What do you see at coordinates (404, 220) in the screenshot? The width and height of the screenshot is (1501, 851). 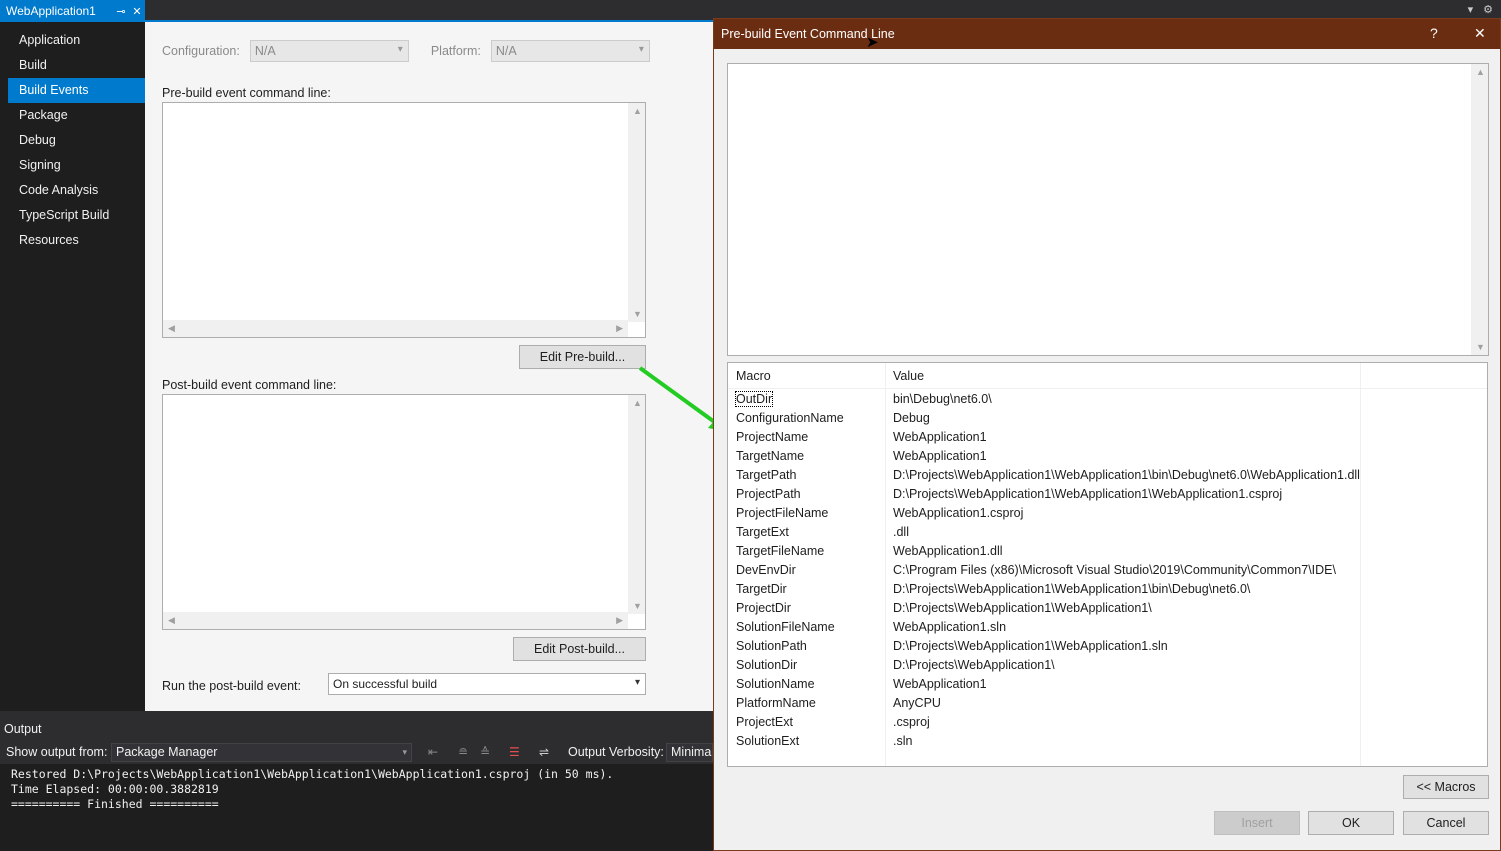 I see `prebuild-command-input: ▲ ▼ ◀ ▶` at bounding box center [404, 220].